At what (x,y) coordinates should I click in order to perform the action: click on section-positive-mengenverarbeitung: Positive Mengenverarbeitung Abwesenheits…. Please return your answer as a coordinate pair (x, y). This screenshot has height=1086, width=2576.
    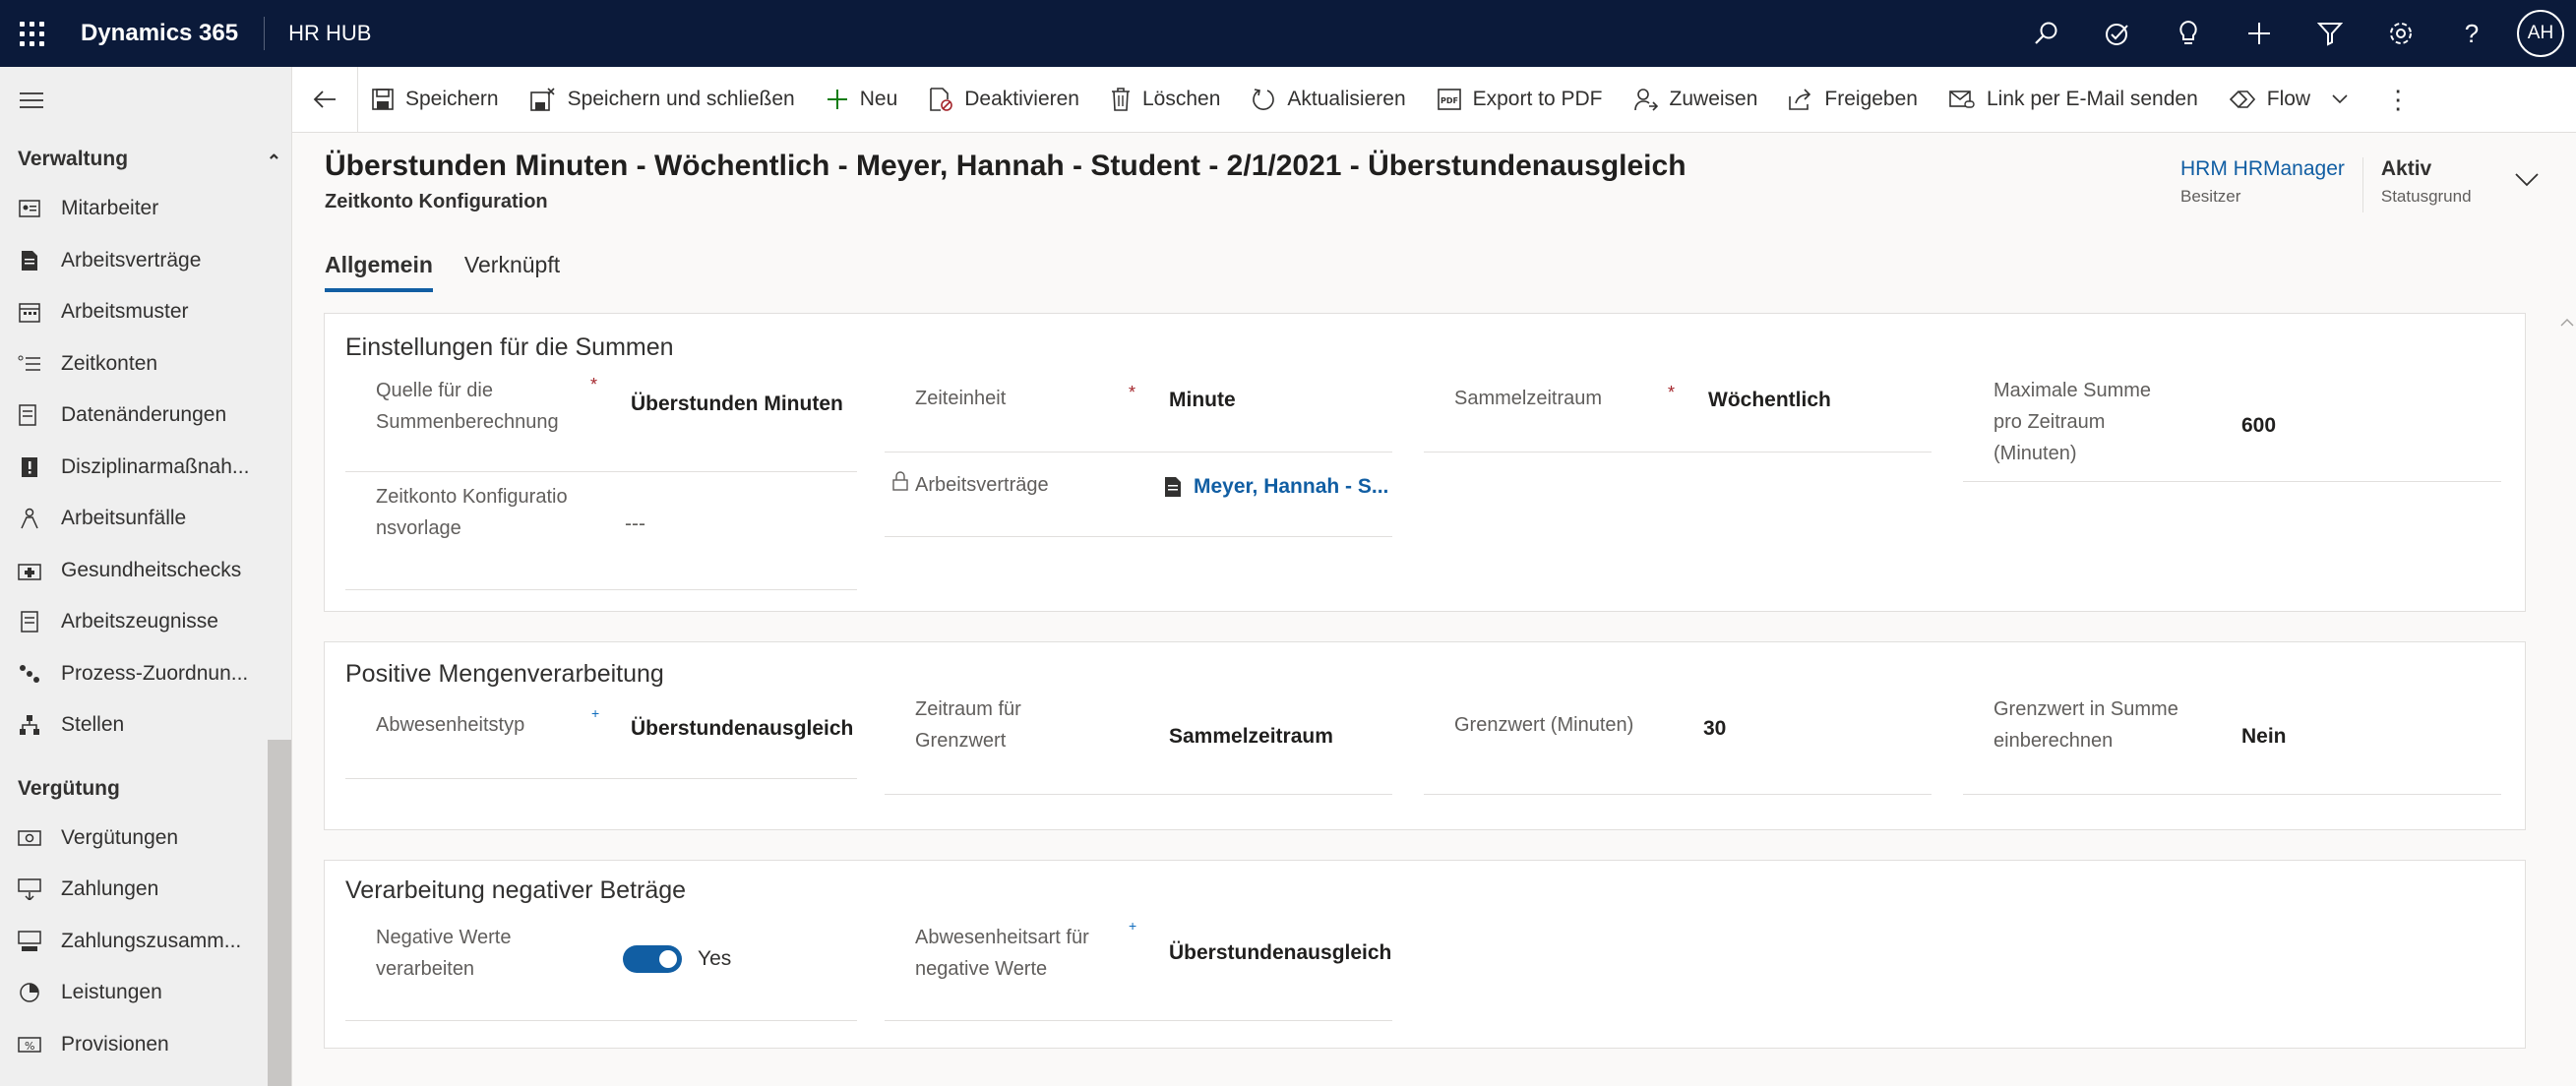
    Looking at the image, I should click on (1425, 736).